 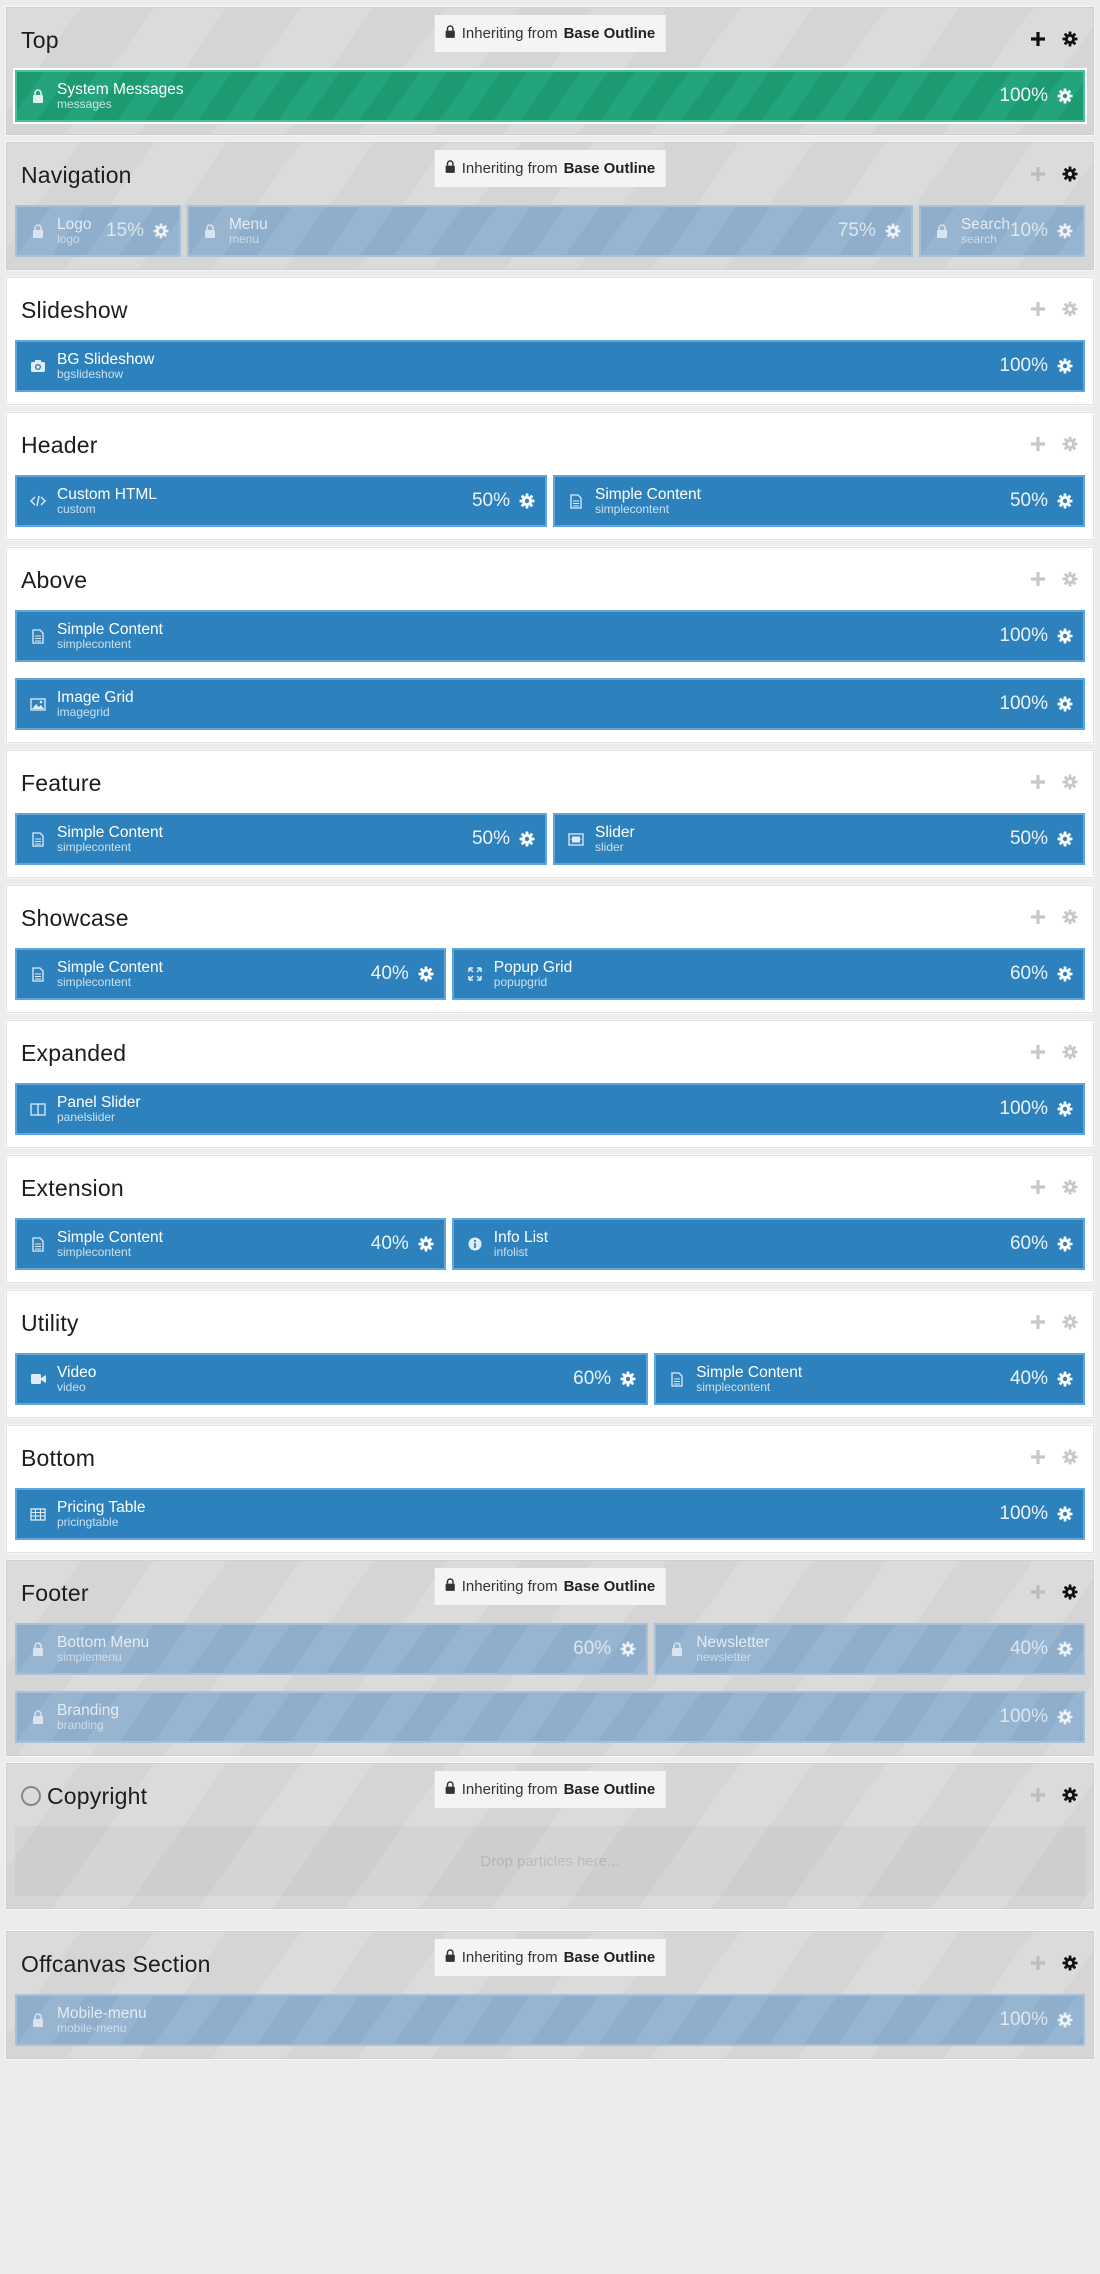 I want to click on particle-text: Slider slider, so click(x=615, y=839).